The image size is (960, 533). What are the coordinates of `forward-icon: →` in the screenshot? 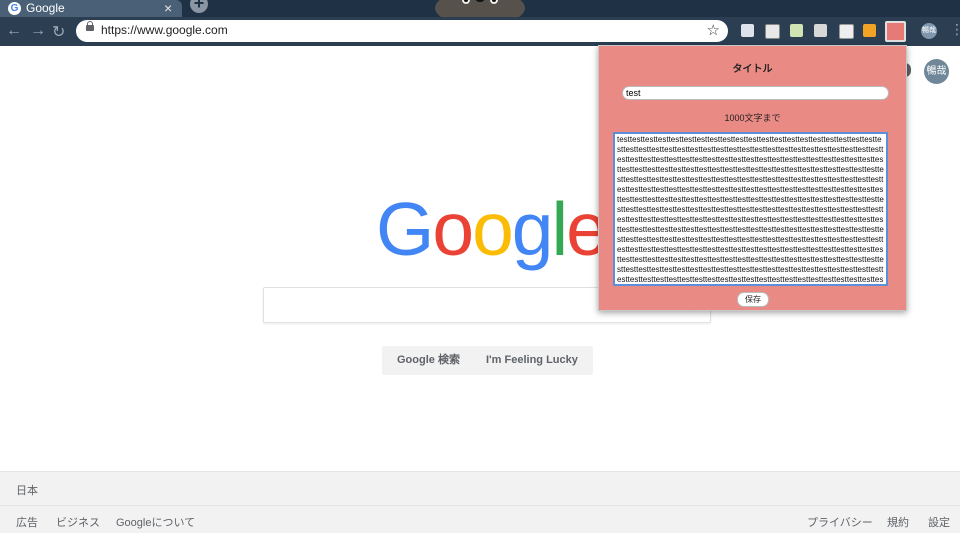 It's located at (38, 31).